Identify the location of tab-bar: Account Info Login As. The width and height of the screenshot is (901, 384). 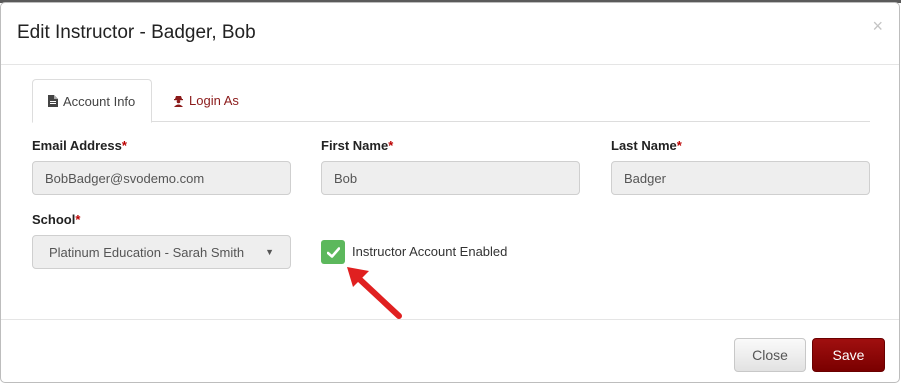
(451, 101).